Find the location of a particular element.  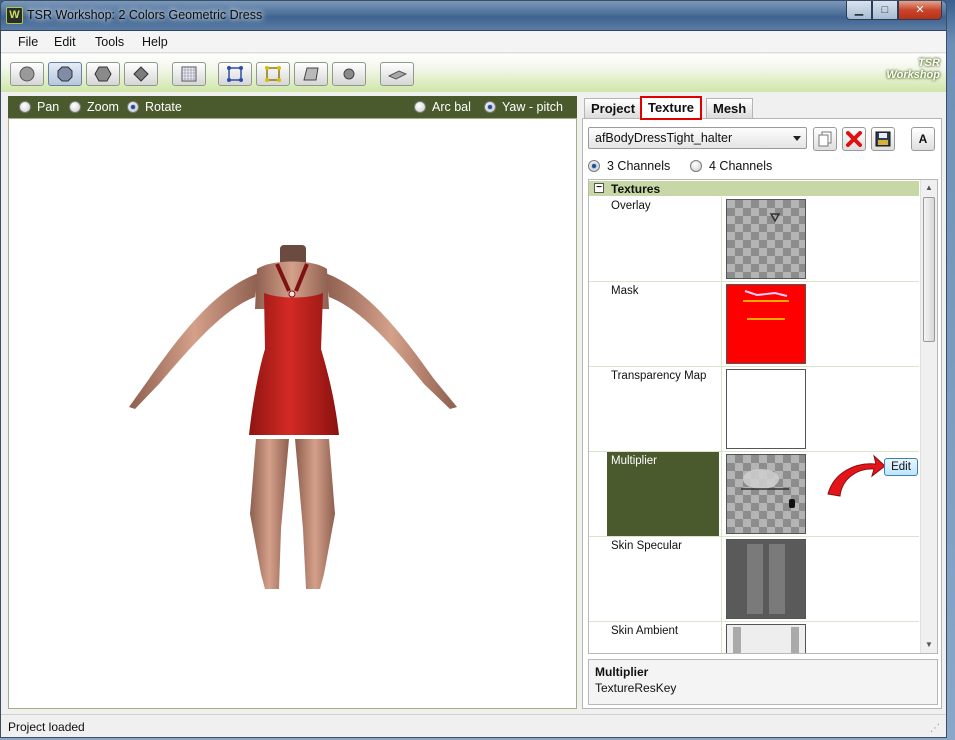

small-circle-icon is located at coordinates (349, 74).